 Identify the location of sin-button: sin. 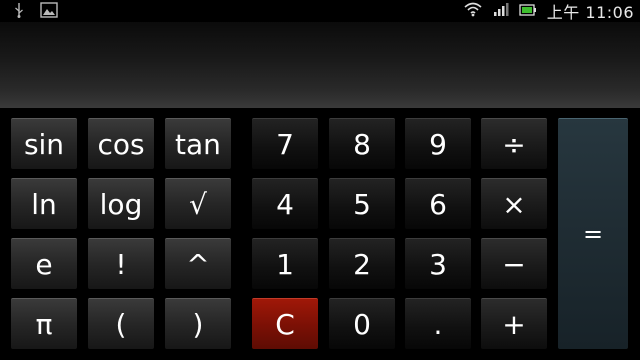
(44, 143).